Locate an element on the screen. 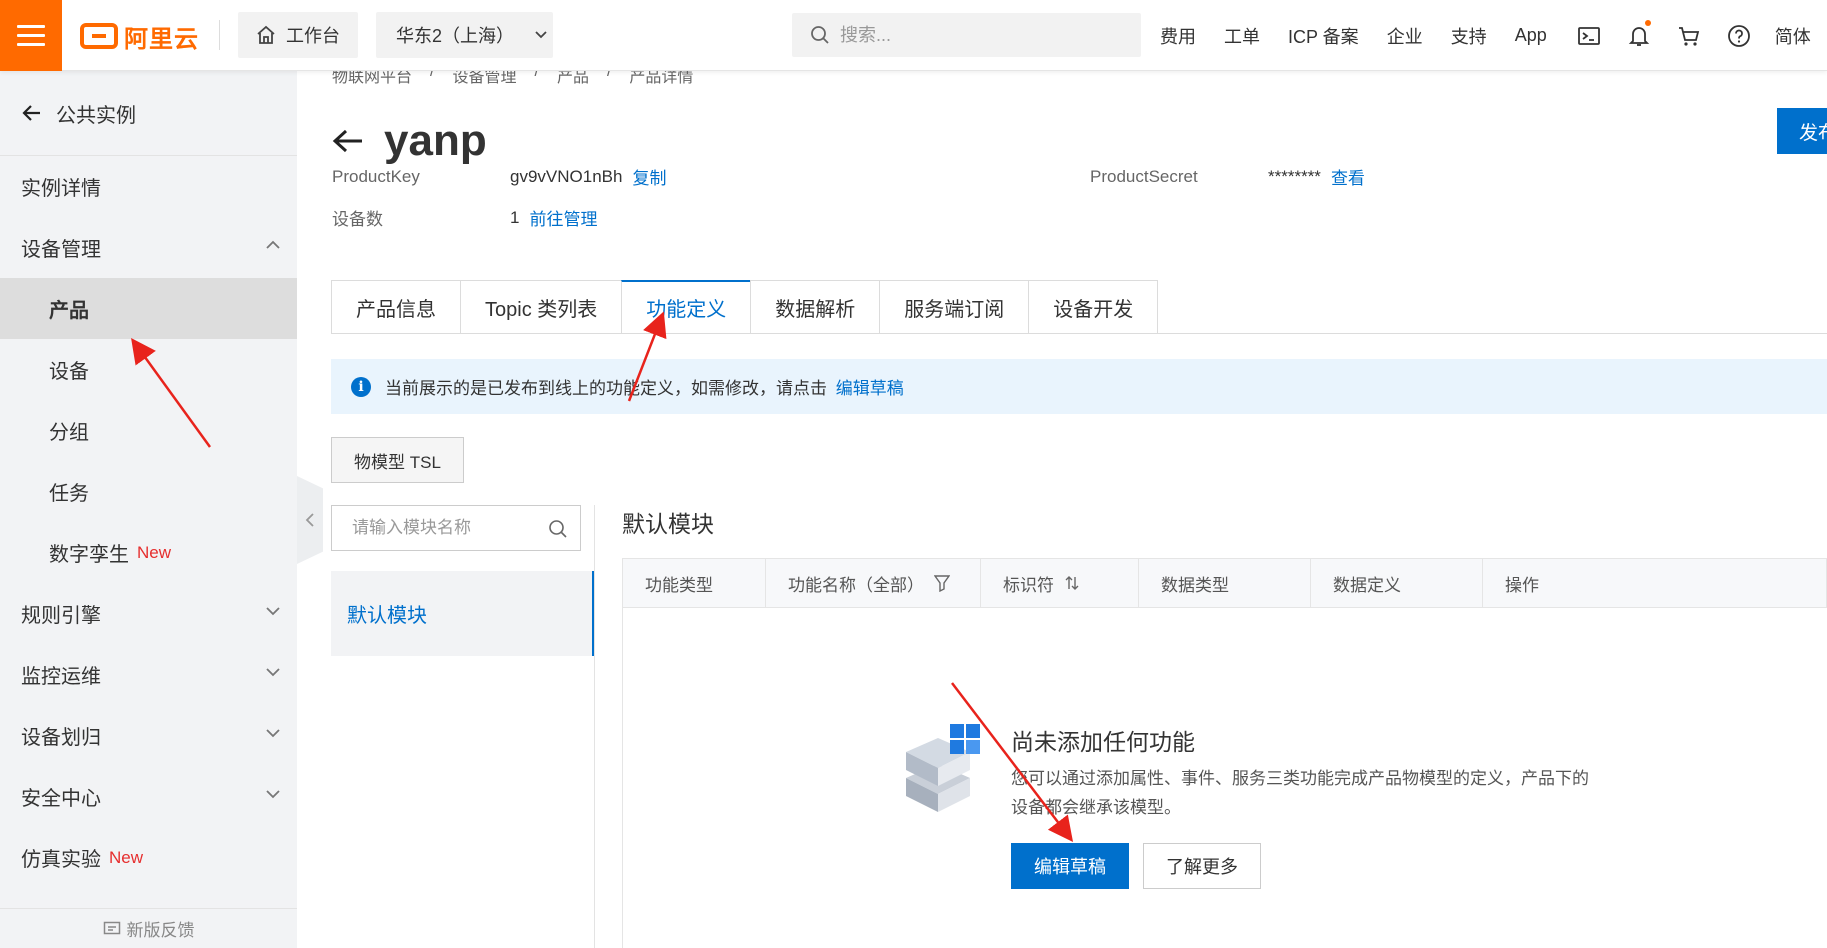 This screenshot has width=1827, height=948. page-title-row: yanp is located at coordinates (409, 141).